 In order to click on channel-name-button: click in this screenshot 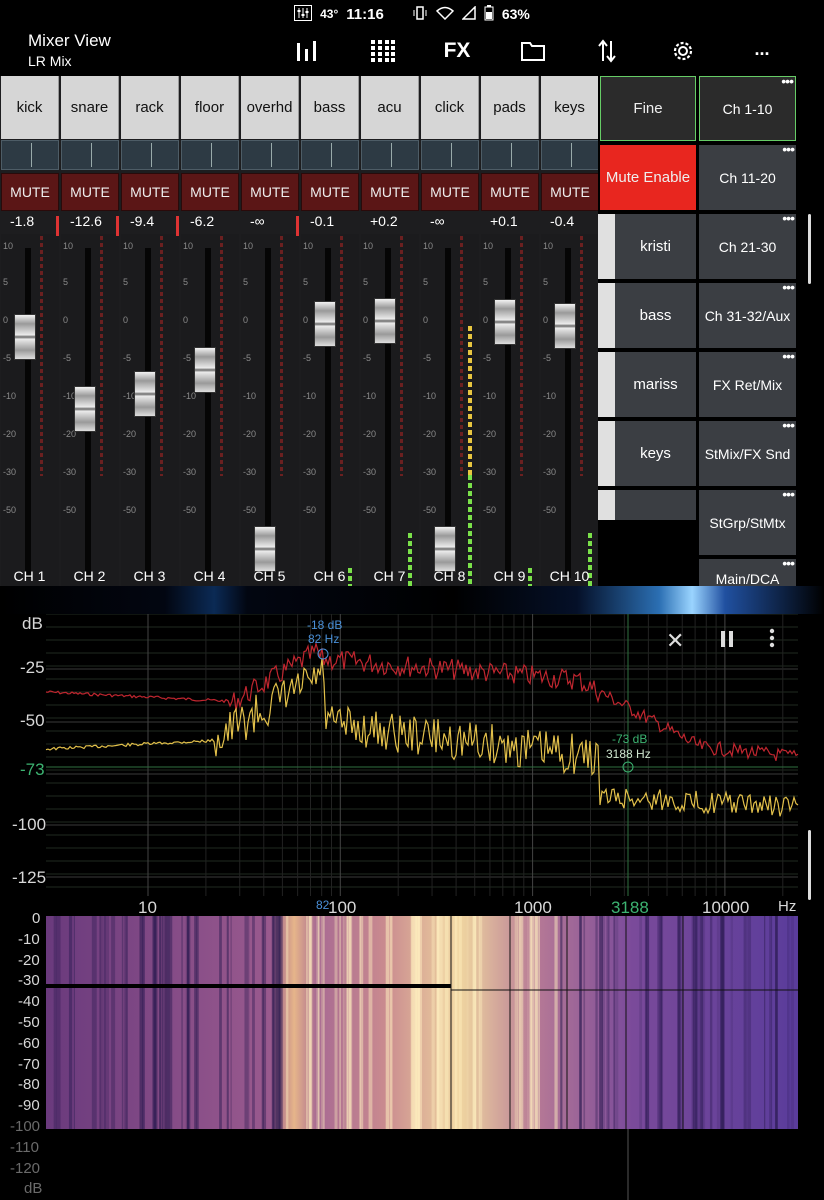, I will do `click(450, 107)`.